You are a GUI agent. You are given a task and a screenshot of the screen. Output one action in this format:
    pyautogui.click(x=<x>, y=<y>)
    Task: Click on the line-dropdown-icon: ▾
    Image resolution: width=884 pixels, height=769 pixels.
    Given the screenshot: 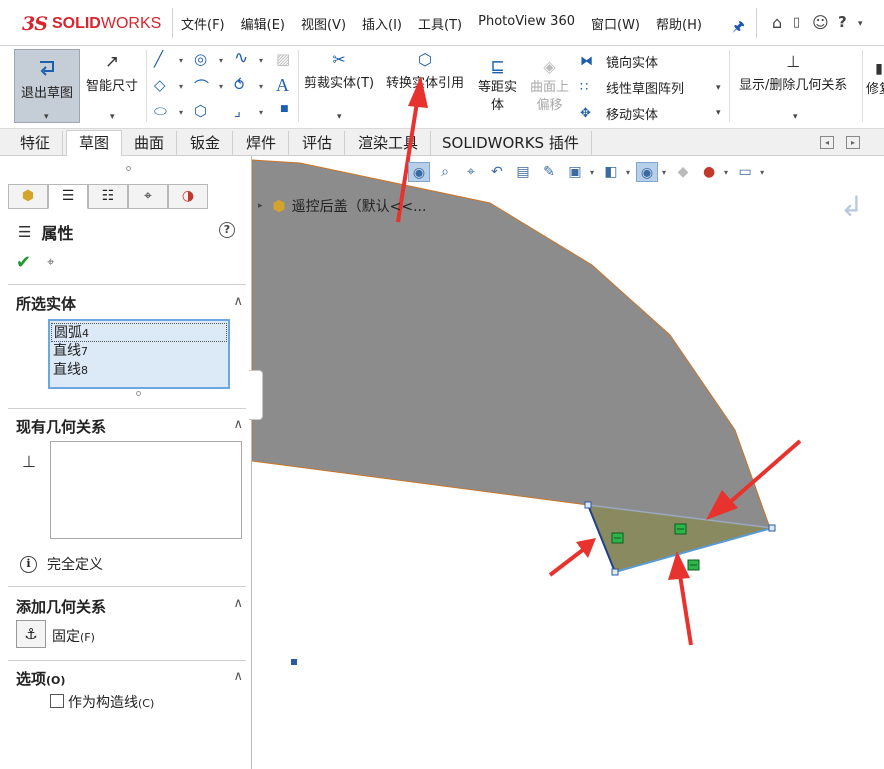 What is the action you would take?
    pyautogui.click(x=181, y=60)
    